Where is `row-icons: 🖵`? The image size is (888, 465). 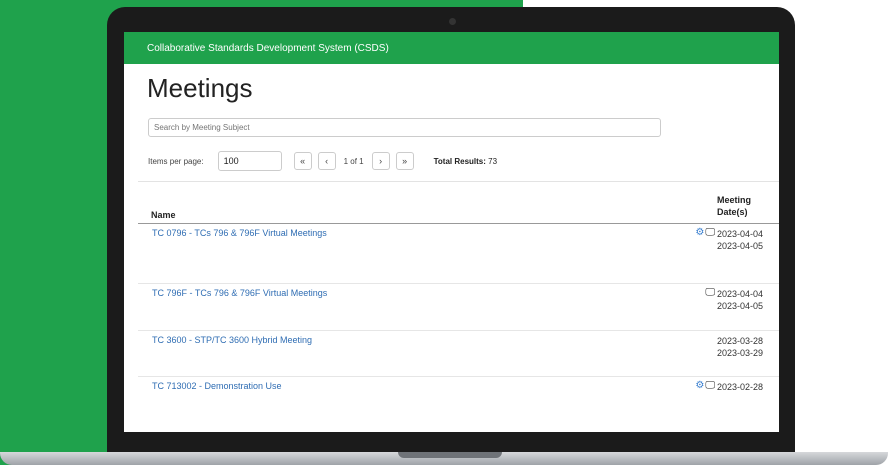 row-icons: 🖵 is located at coordinates (702, 292).